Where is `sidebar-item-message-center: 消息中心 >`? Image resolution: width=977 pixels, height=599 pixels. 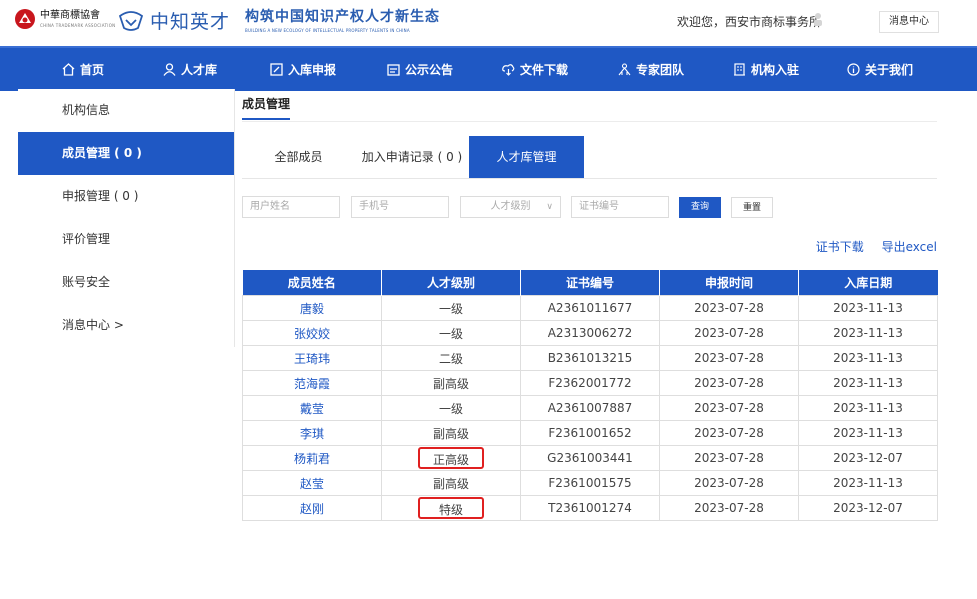
sidebar-item-message-center: 消息中心 > is located at coordinates (126, 325).